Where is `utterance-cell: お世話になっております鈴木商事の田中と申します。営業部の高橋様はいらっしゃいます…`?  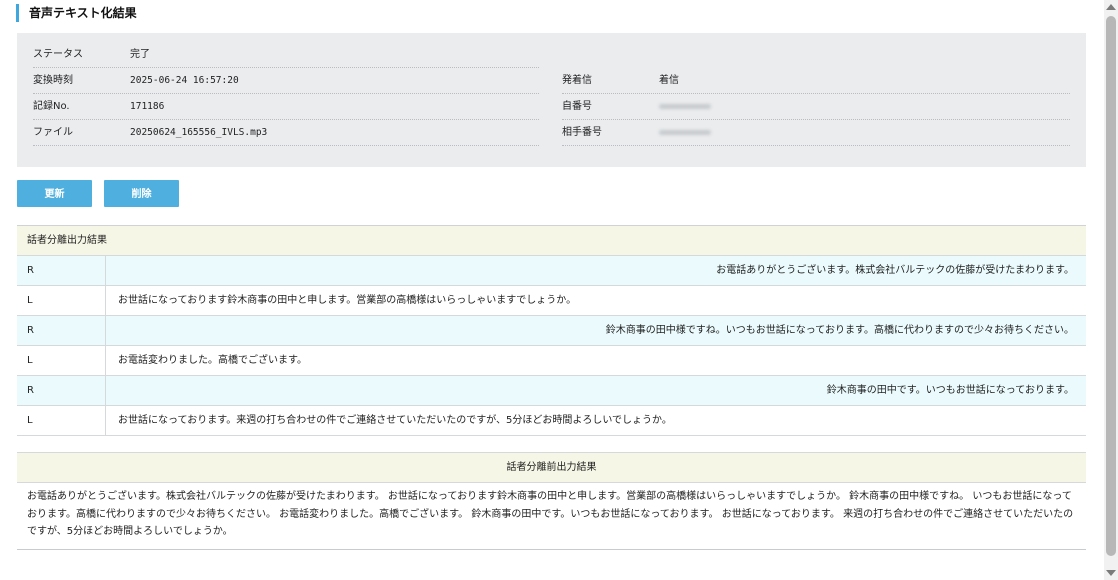 utterance-cell: お世話になっております鈴木商事の田中と申します。営業部の高橋様はいらっしゃいます… is located at coordinates (347, 300).